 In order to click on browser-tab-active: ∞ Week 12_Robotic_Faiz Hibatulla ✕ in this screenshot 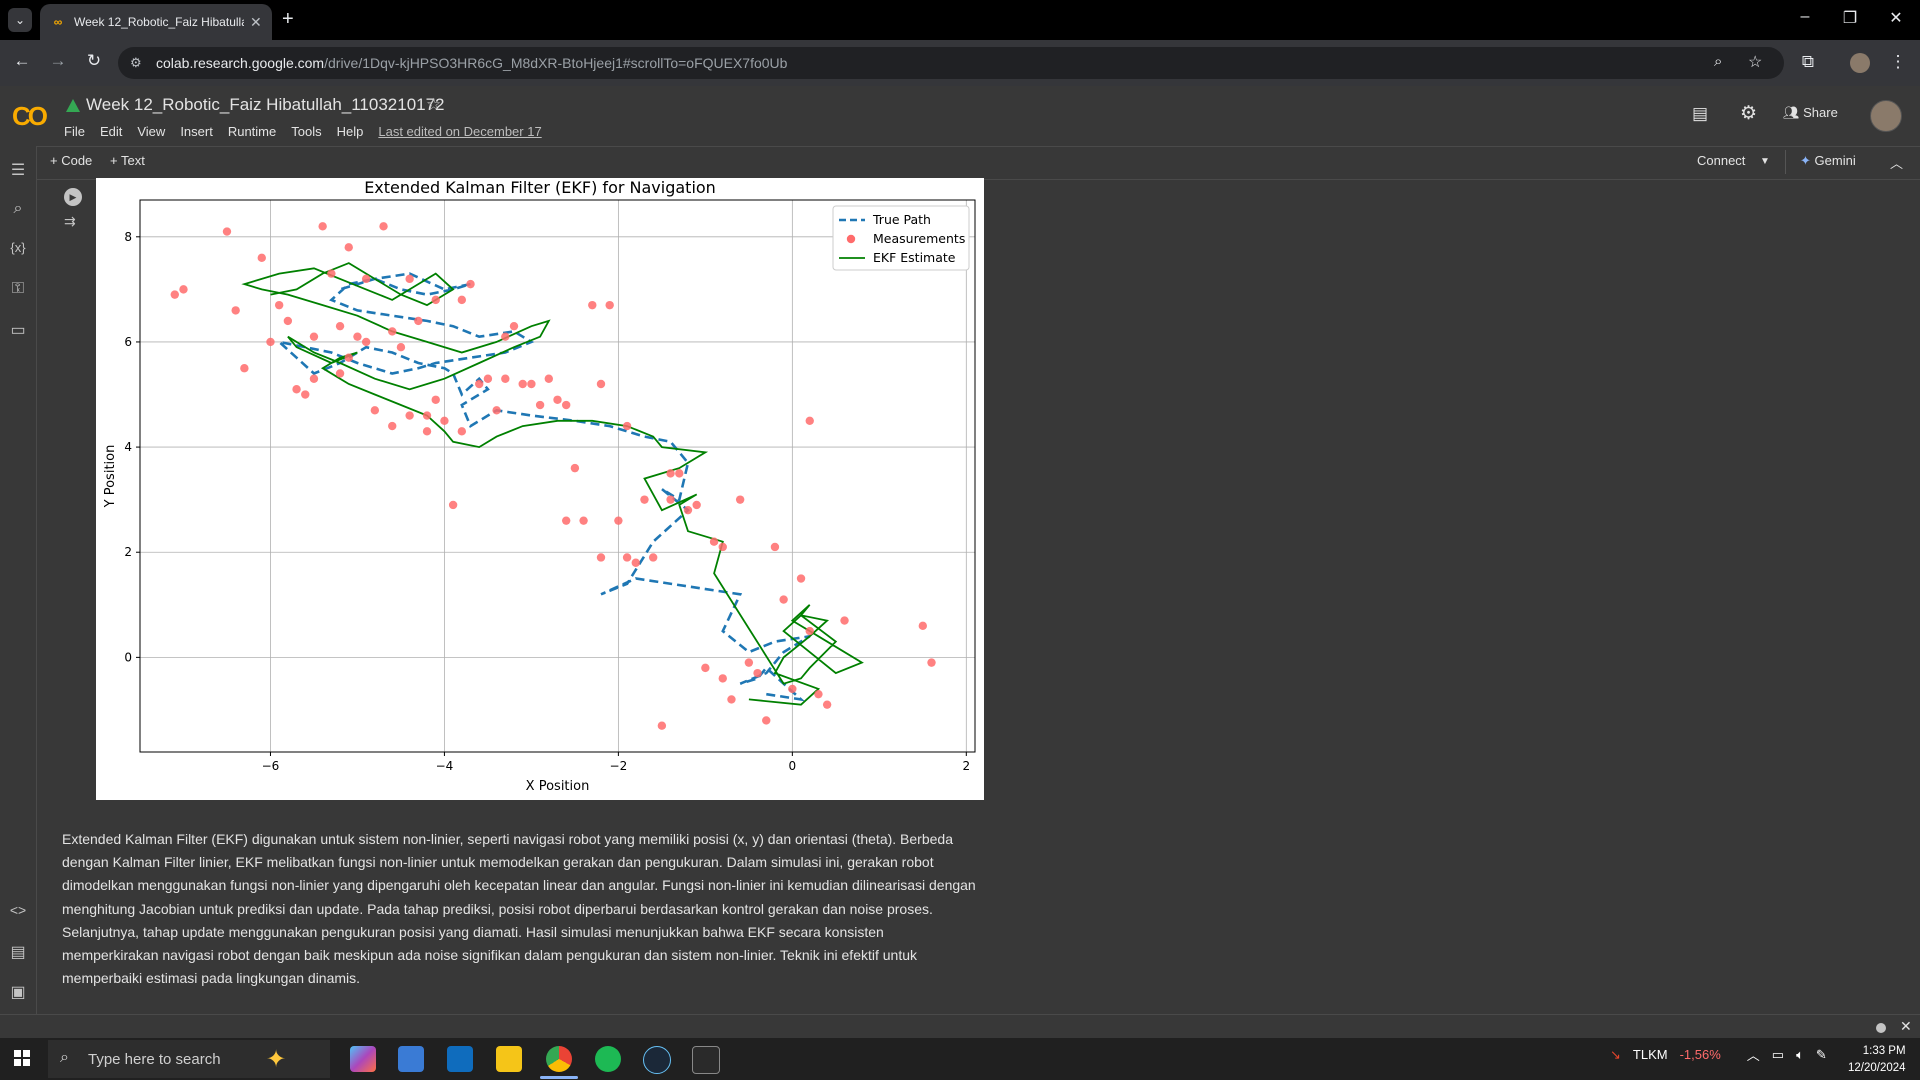, I will do `click(156, 22)`.